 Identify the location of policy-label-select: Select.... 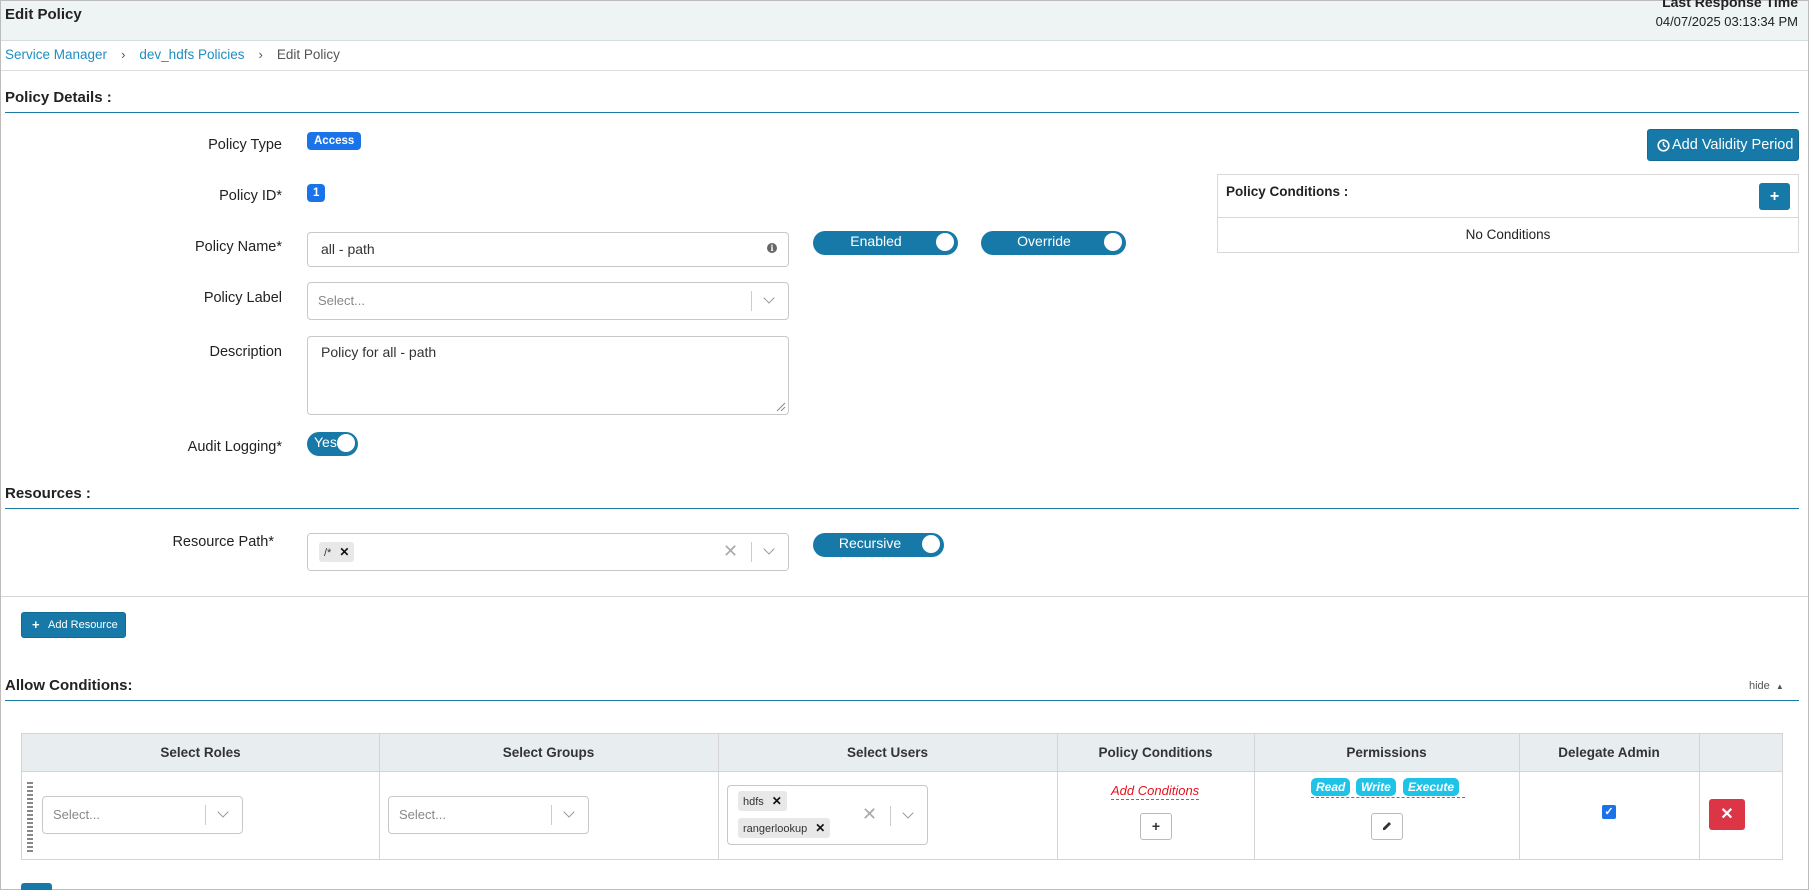
(548, 301).